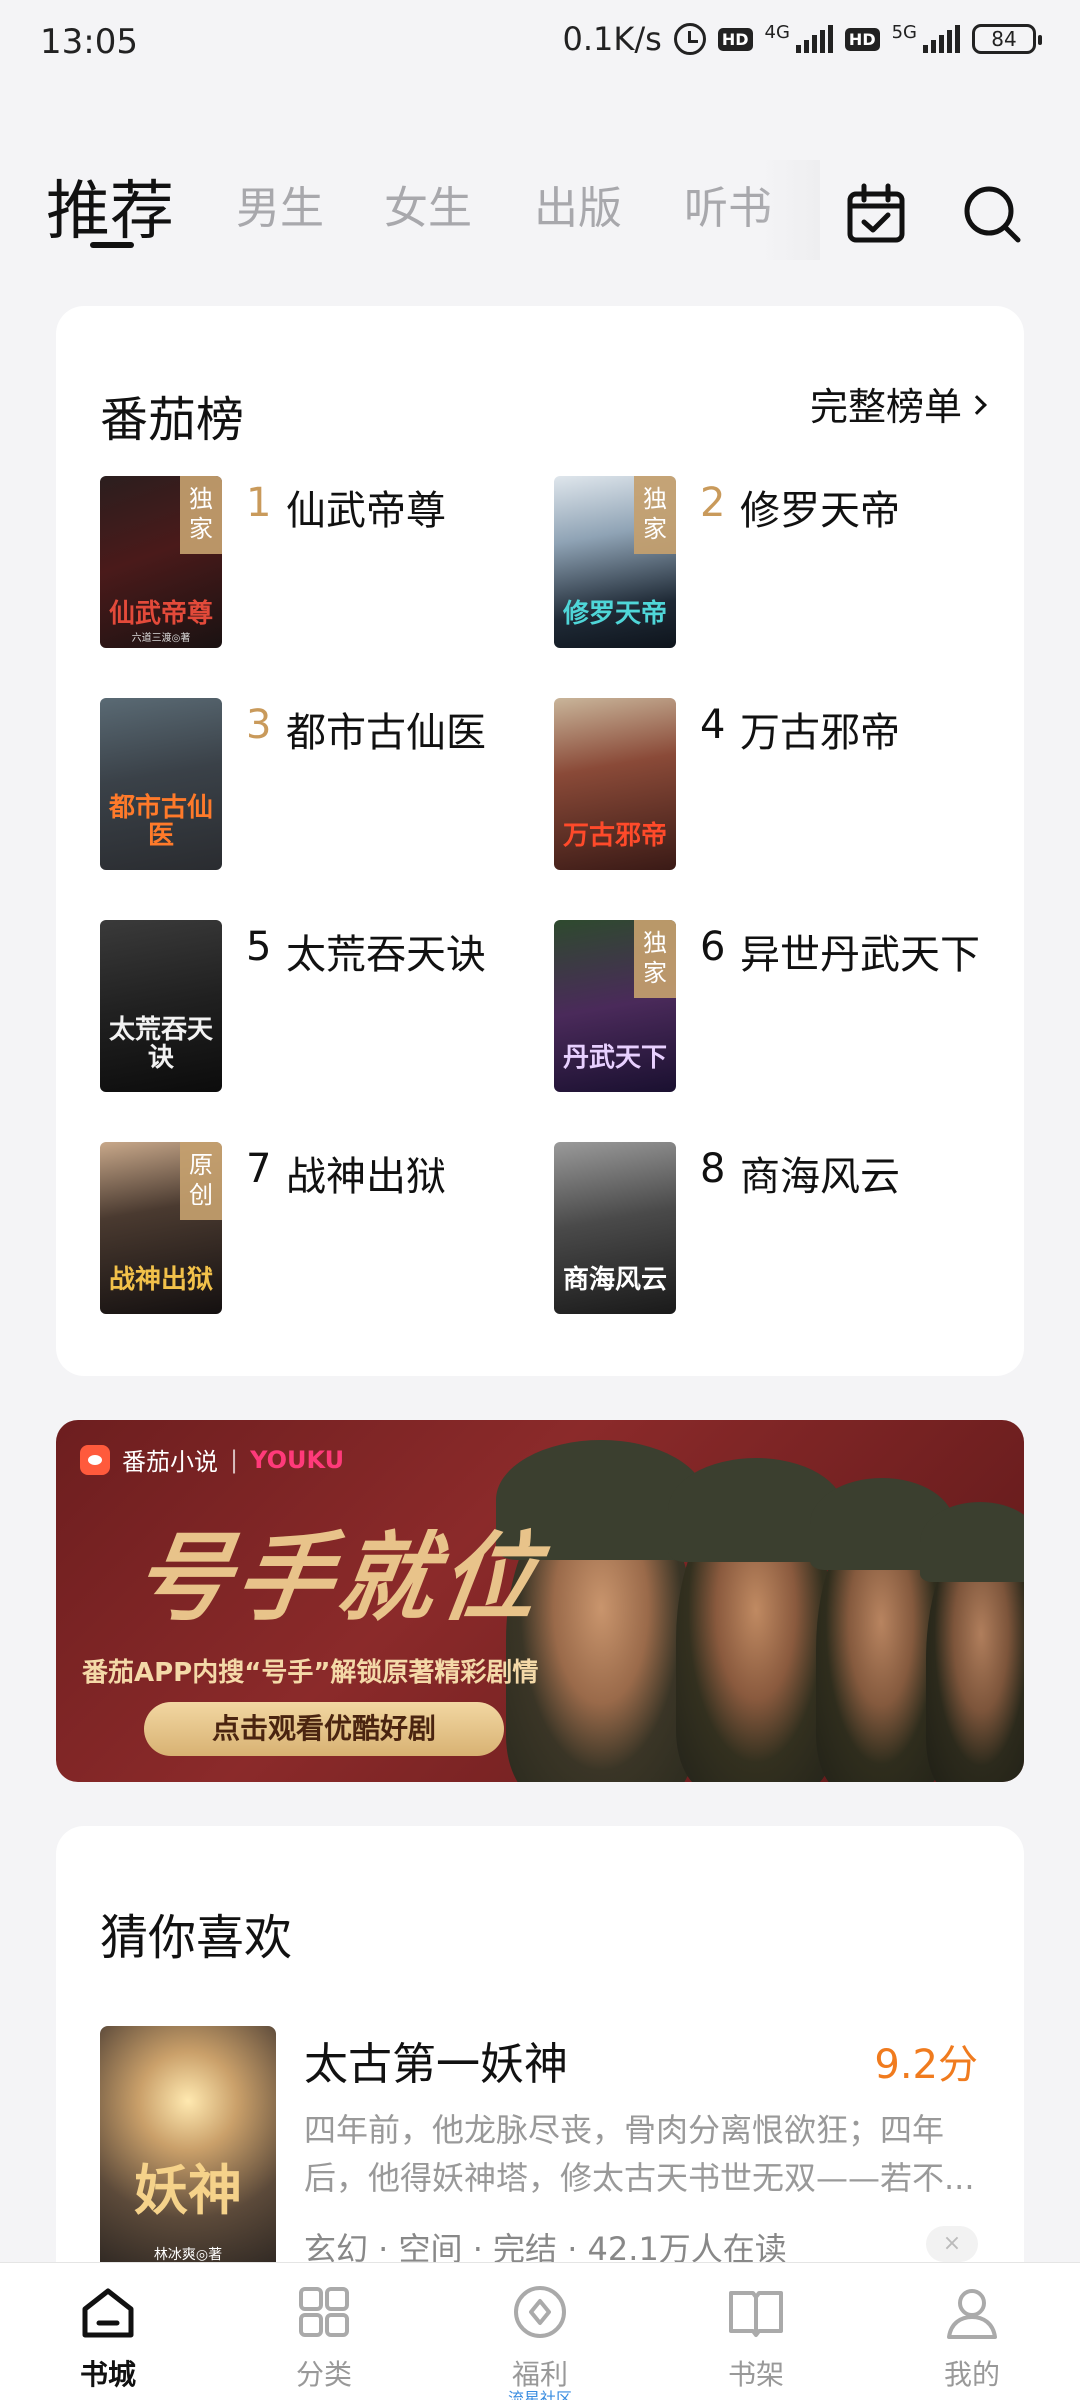 This screenshot has height=2400, width=1080. Describe the element at coordinates (324, 1729) in the screenshot. I see `watch-button: 点击观看优酷好剧` at that location.